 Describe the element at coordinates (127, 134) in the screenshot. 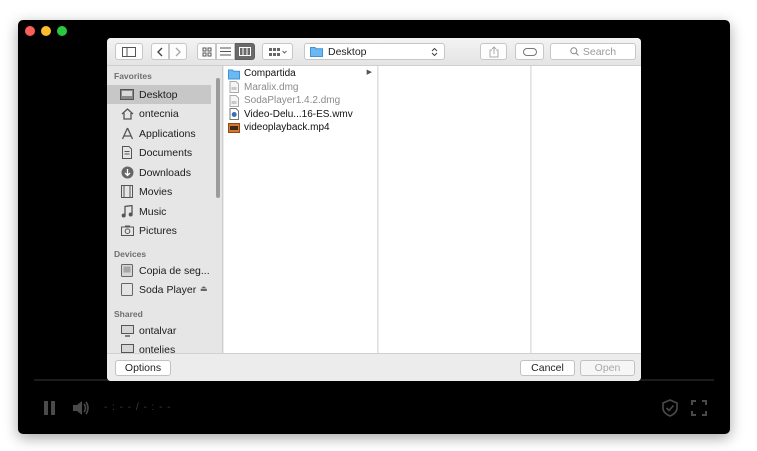

I see `applications-icon` at that location.